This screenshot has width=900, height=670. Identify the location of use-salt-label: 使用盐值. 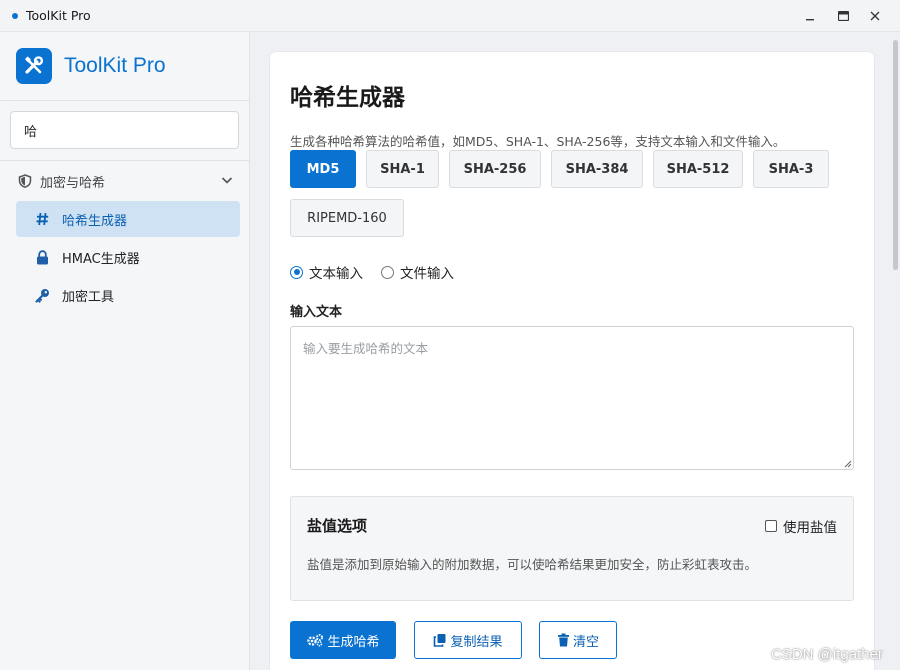
(810, 526).